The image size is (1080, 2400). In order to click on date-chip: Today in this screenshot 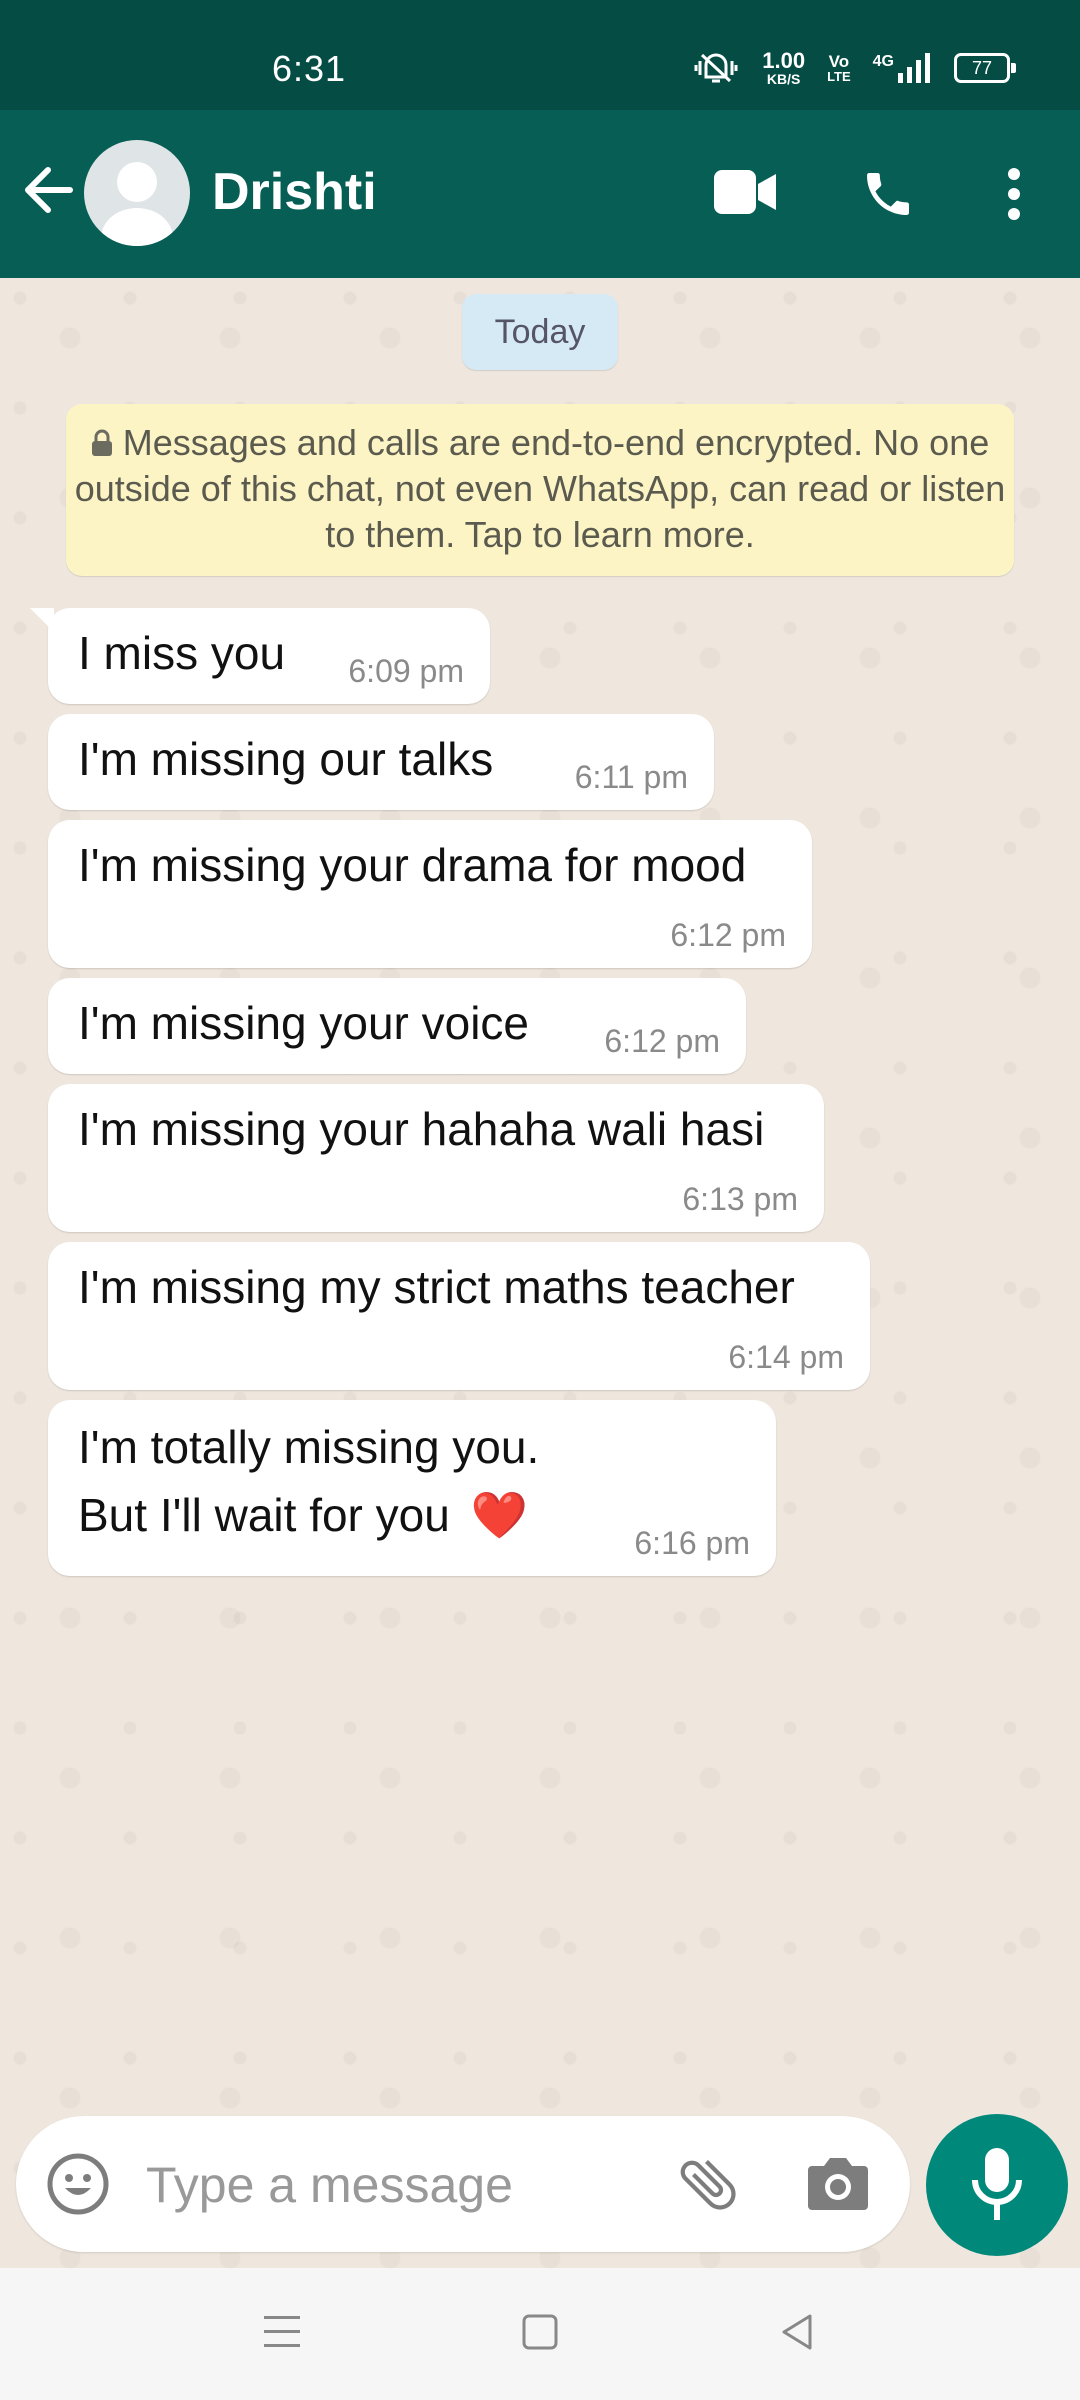, I will do `click(540, 332)`.